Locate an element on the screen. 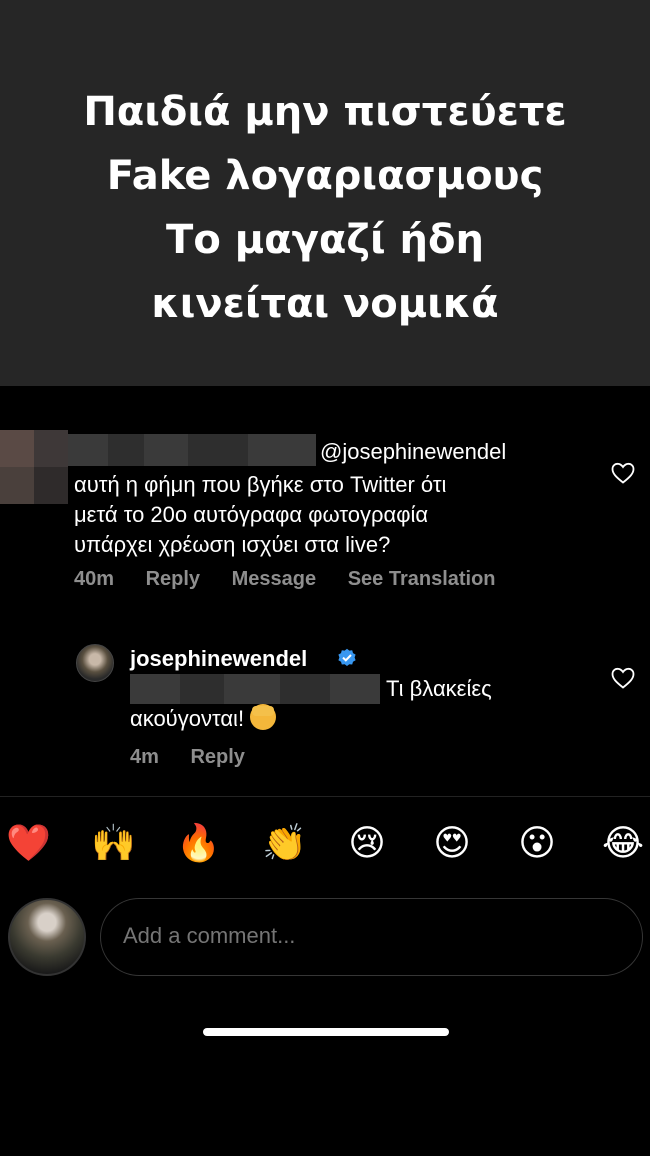 This screenshot has width=650, height=1156. mention-link: @josephinewendel is located at coordinates (413, 452).